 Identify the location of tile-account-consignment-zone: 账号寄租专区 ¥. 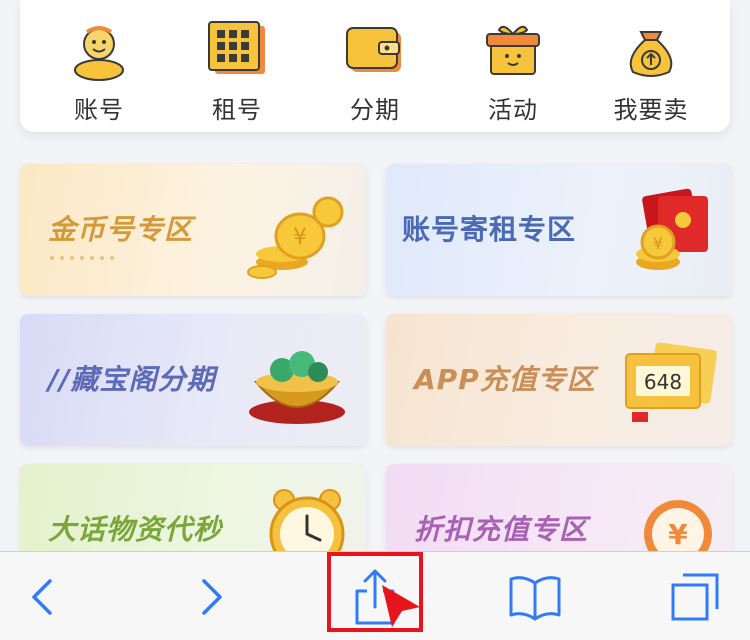
(559, 230).